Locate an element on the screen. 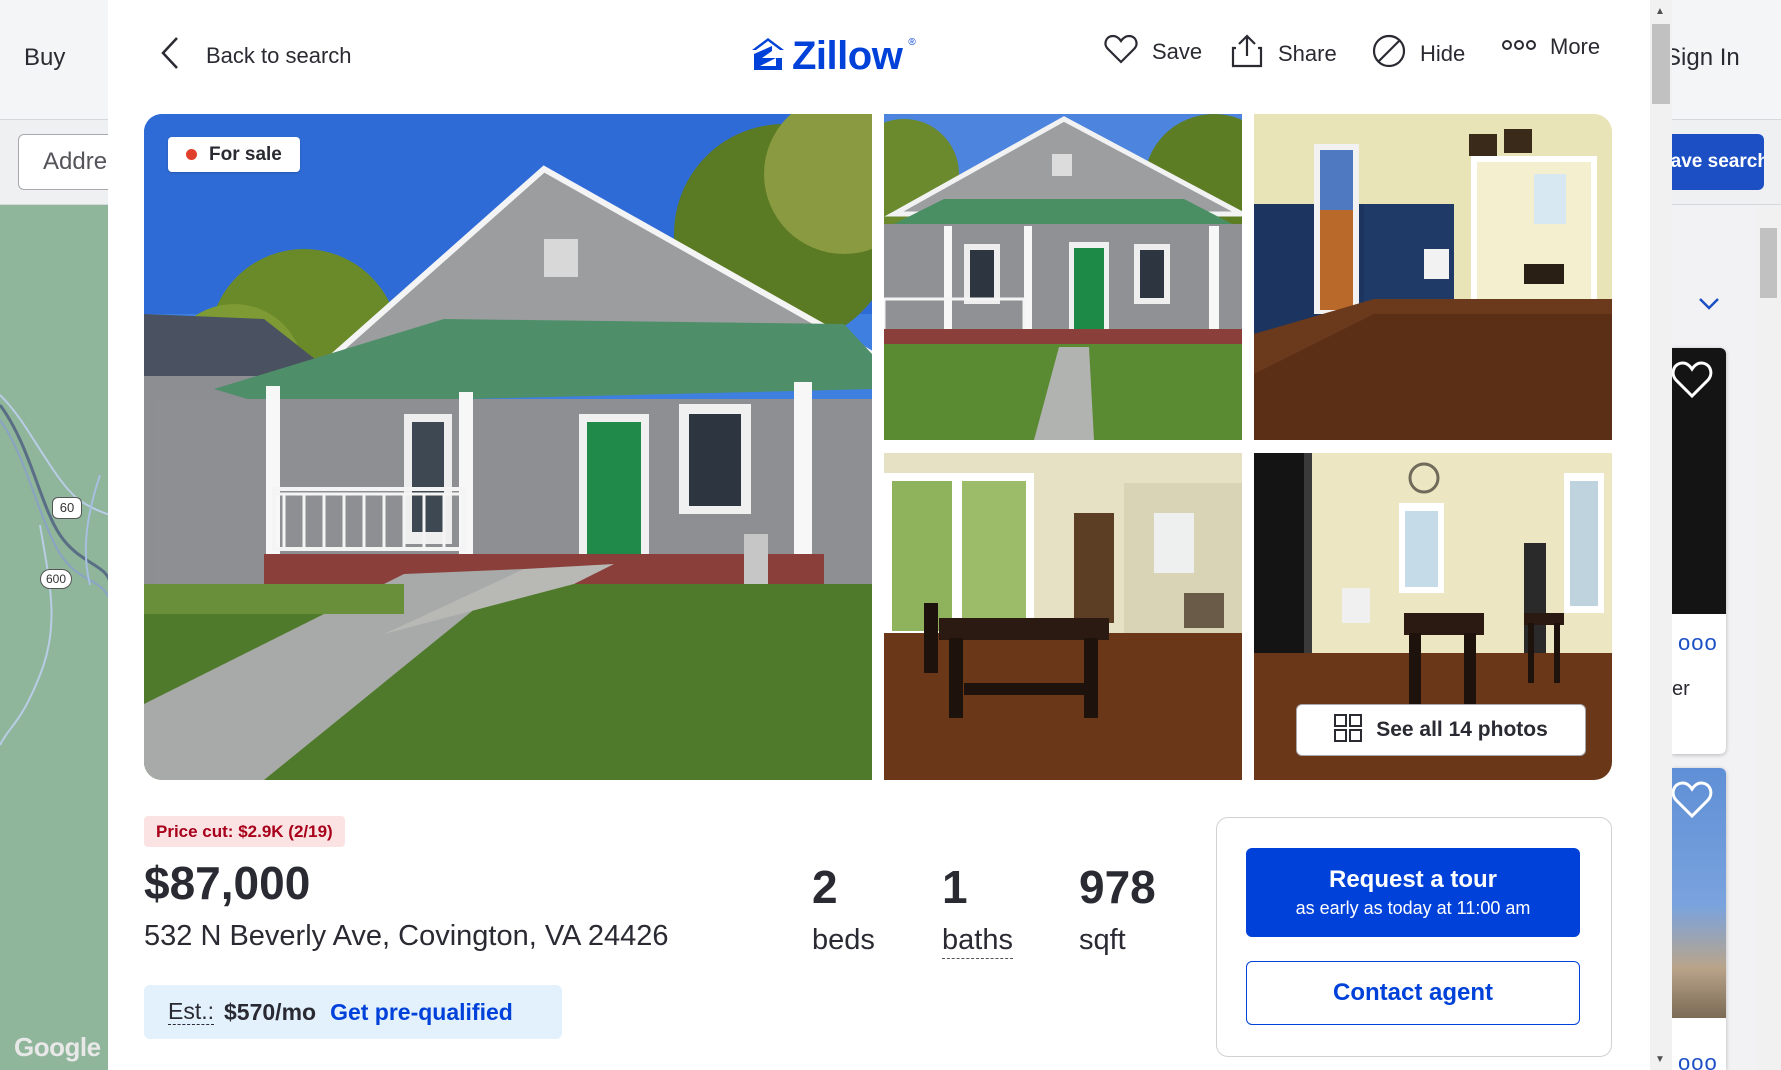 Image resolution: width=1781 pixels, height=1070 pixels. hide-button: Hide is located at coordinates (1418, 53).